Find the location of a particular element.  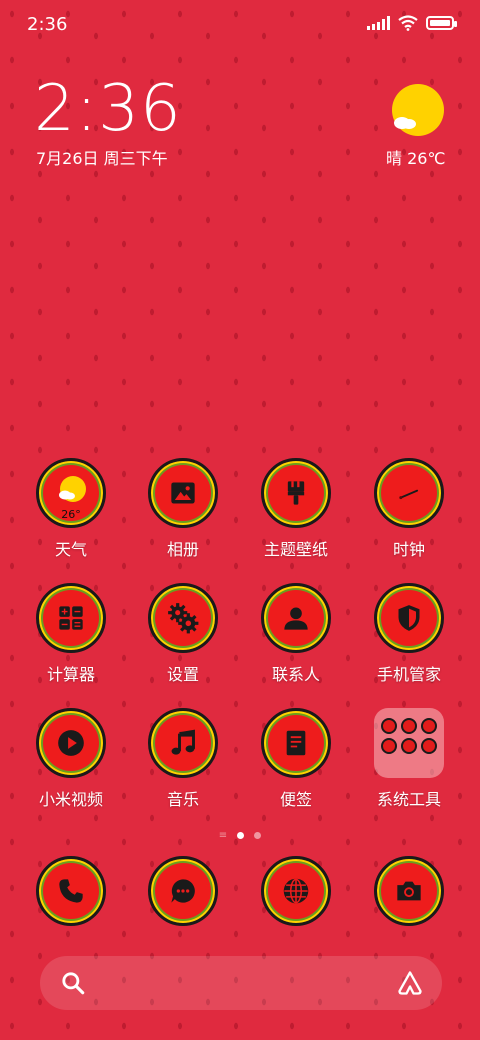

app-settings: 设置 is located at coordinates (183, 634).